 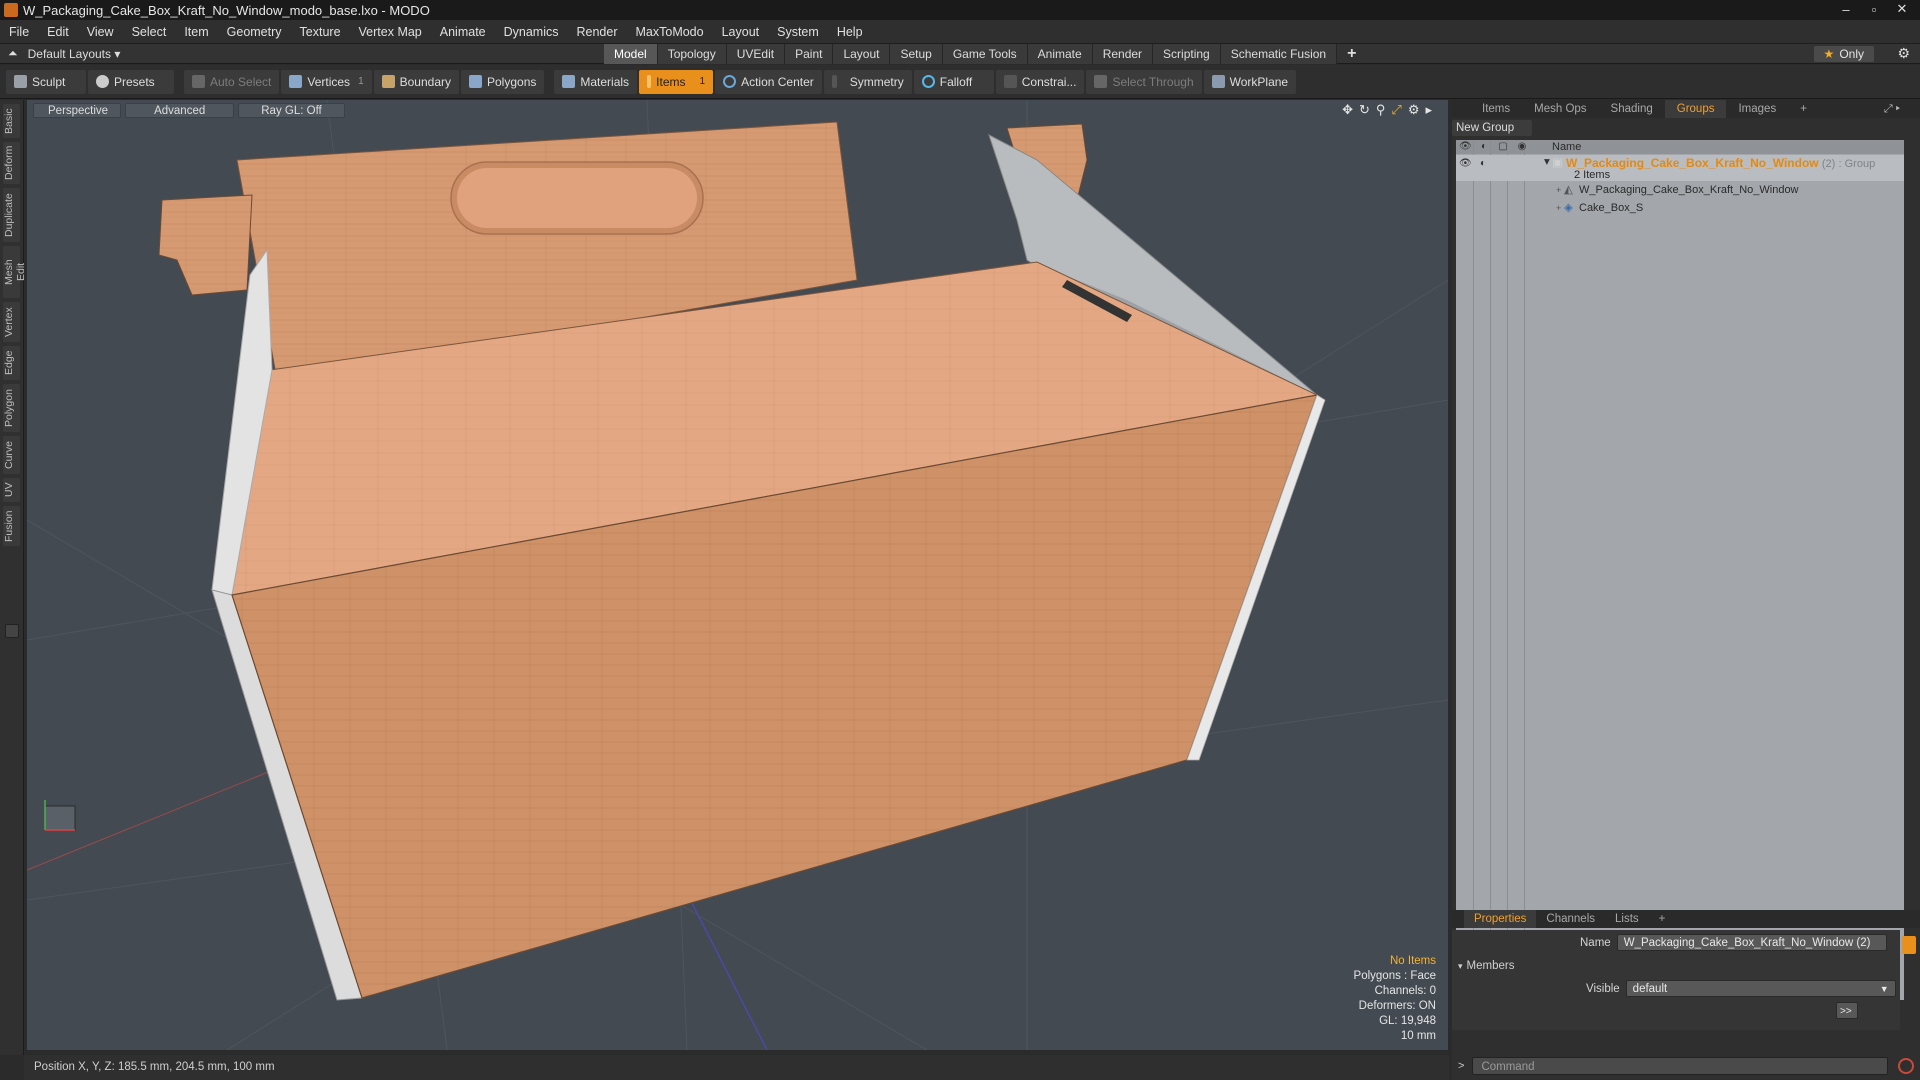 I want to click on members-expand-icon: ▾, so click(x=1460, y=966).